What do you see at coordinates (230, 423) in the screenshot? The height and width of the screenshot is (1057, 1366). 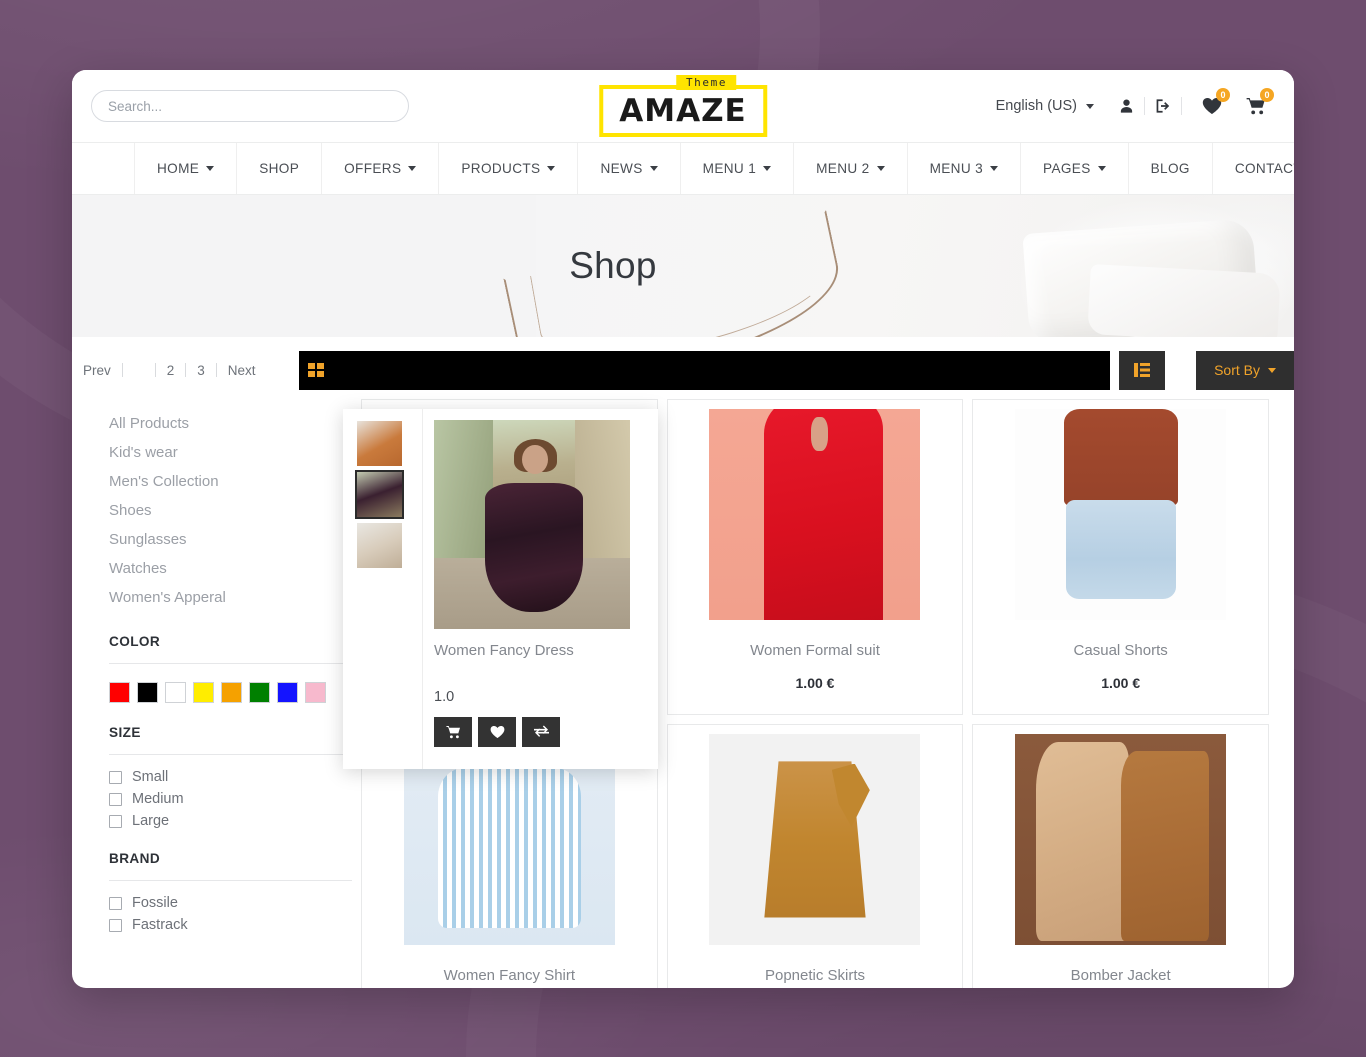 I see `sidebar-item-all-products: All Products` at bounding box center [230, 423].